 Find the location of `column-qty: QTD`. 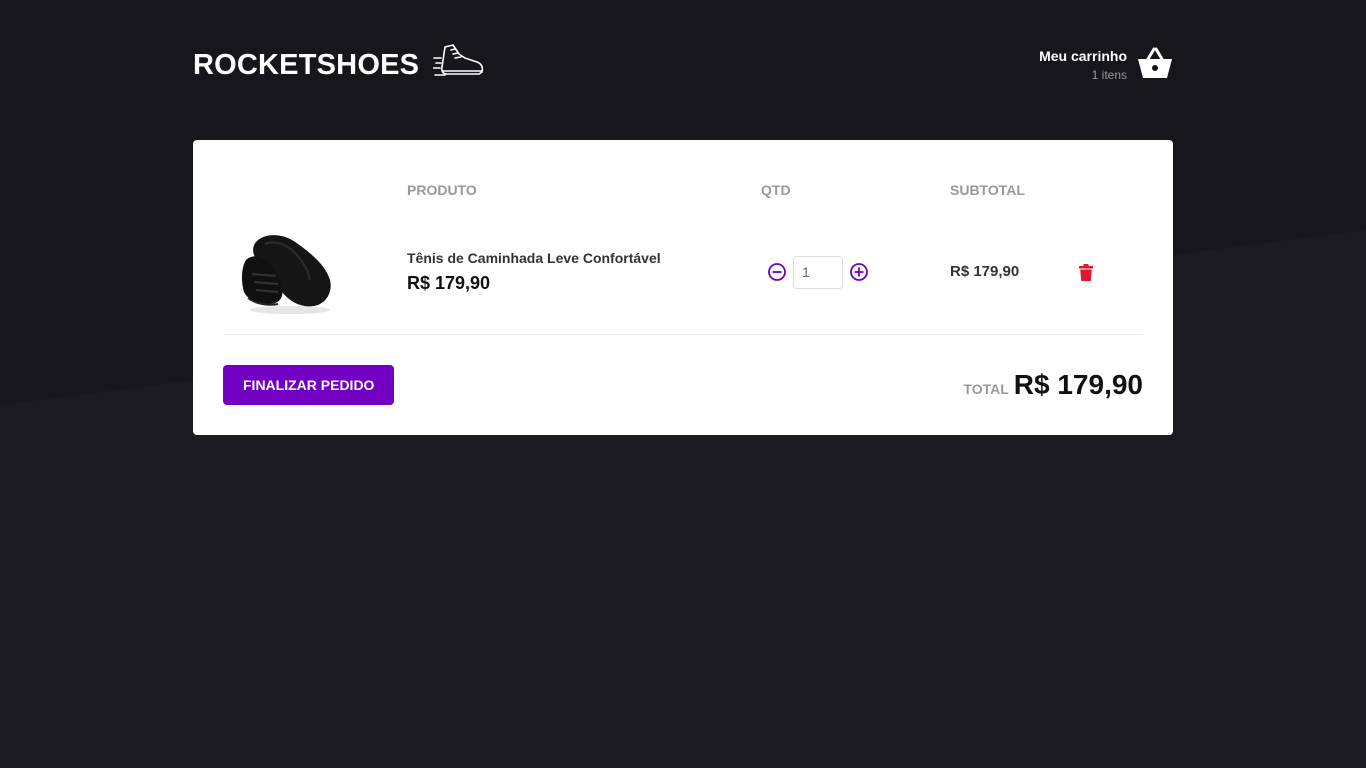

column-qty: QTD is located at coordinates (776, 190).